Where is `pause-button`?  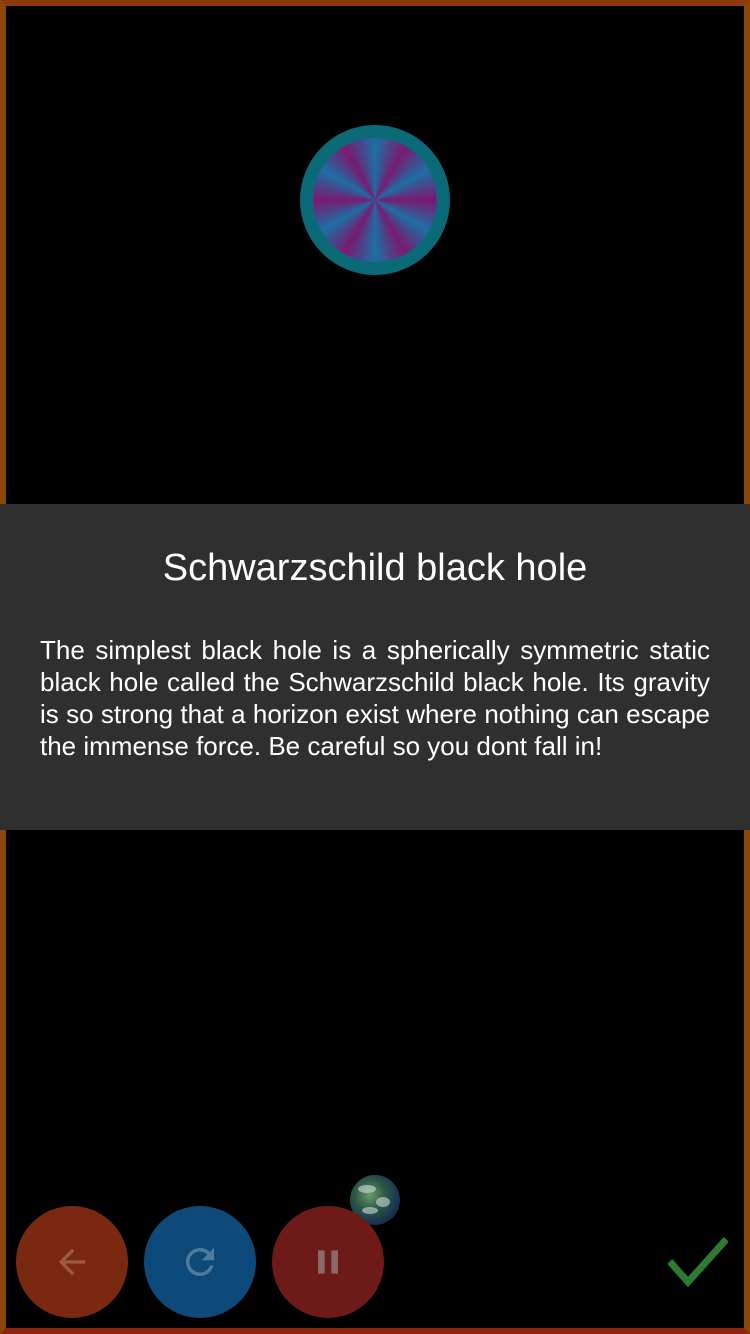
pause-button is located at coordinates (328, 1262).